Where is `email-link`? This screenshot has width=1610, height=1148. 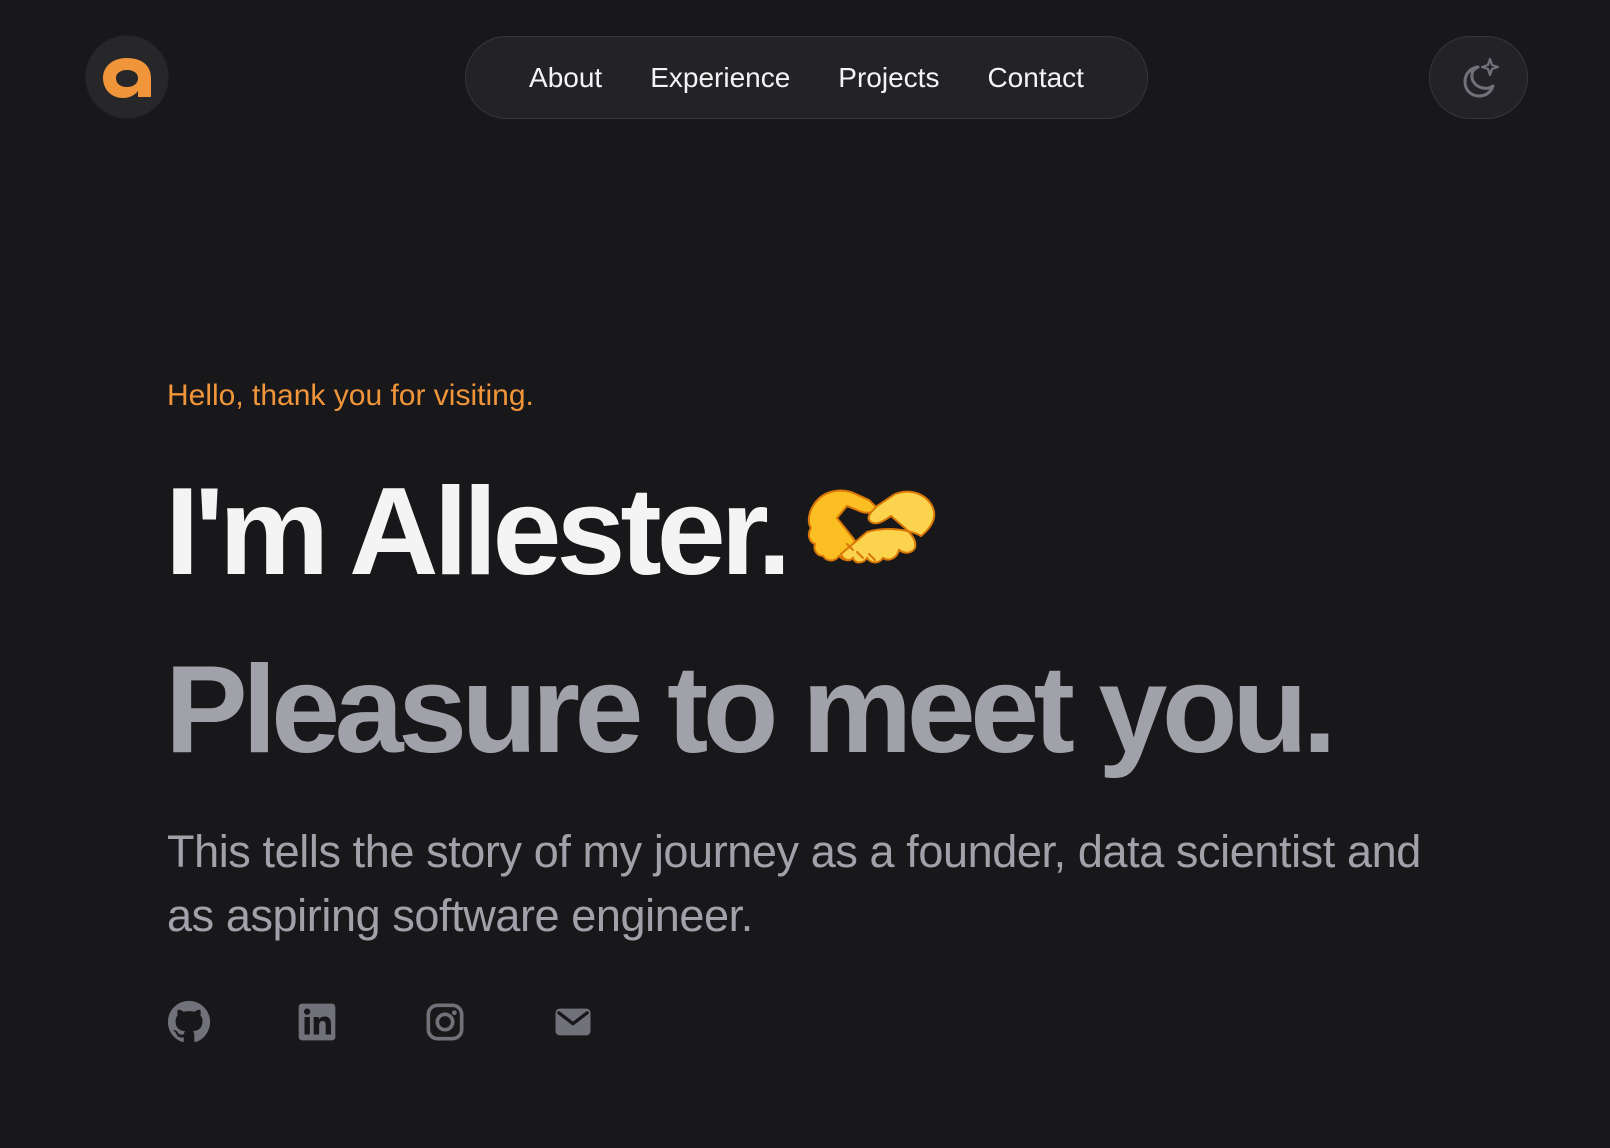 email-link is located at coordinates (573, 1022).